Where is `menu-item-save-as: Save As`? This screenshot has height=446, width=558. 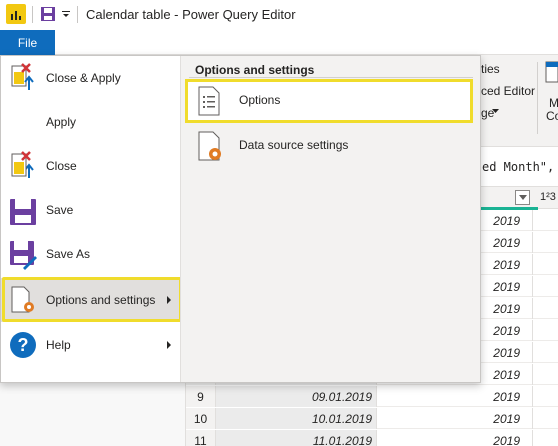 menu-item-save-as: Save As is located at coordinates (90, 254).